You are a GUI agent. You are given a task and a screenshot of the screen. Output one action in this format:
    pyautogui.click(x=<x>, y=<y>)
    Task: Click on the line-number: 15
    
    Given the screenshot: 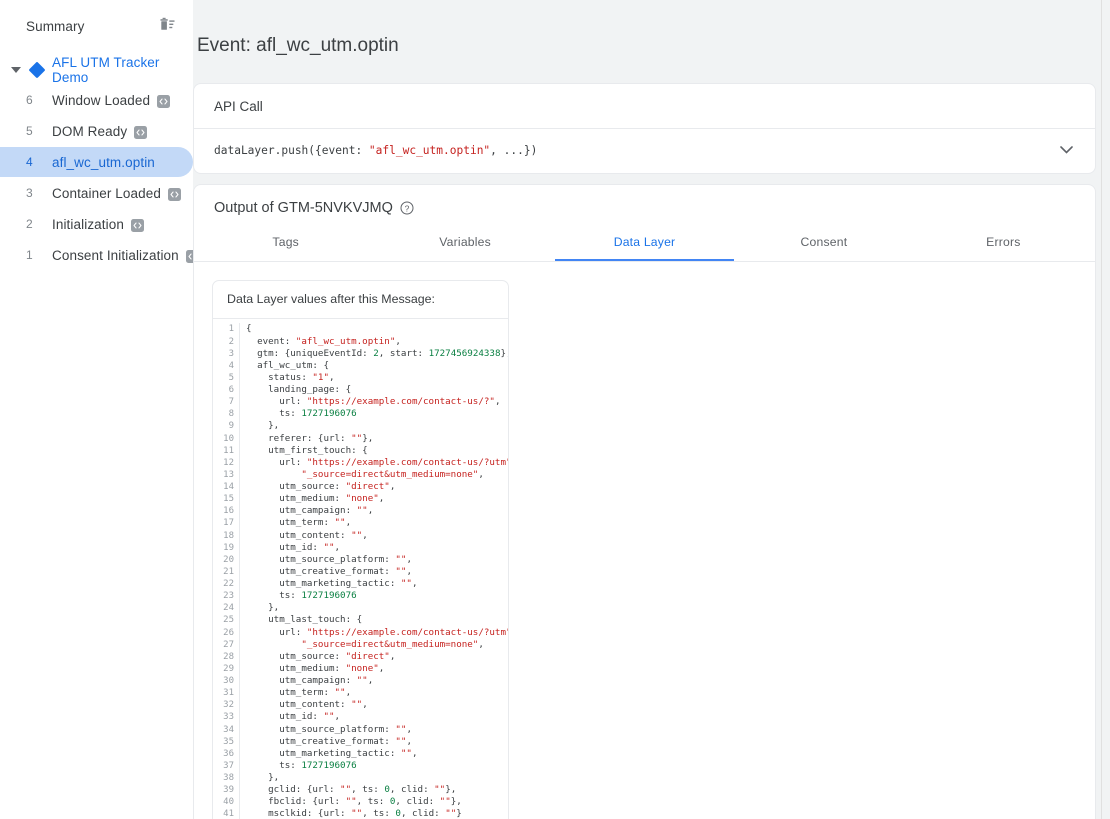 What is the action you would take?
    pyautogui.click(x=226, y=499)
    